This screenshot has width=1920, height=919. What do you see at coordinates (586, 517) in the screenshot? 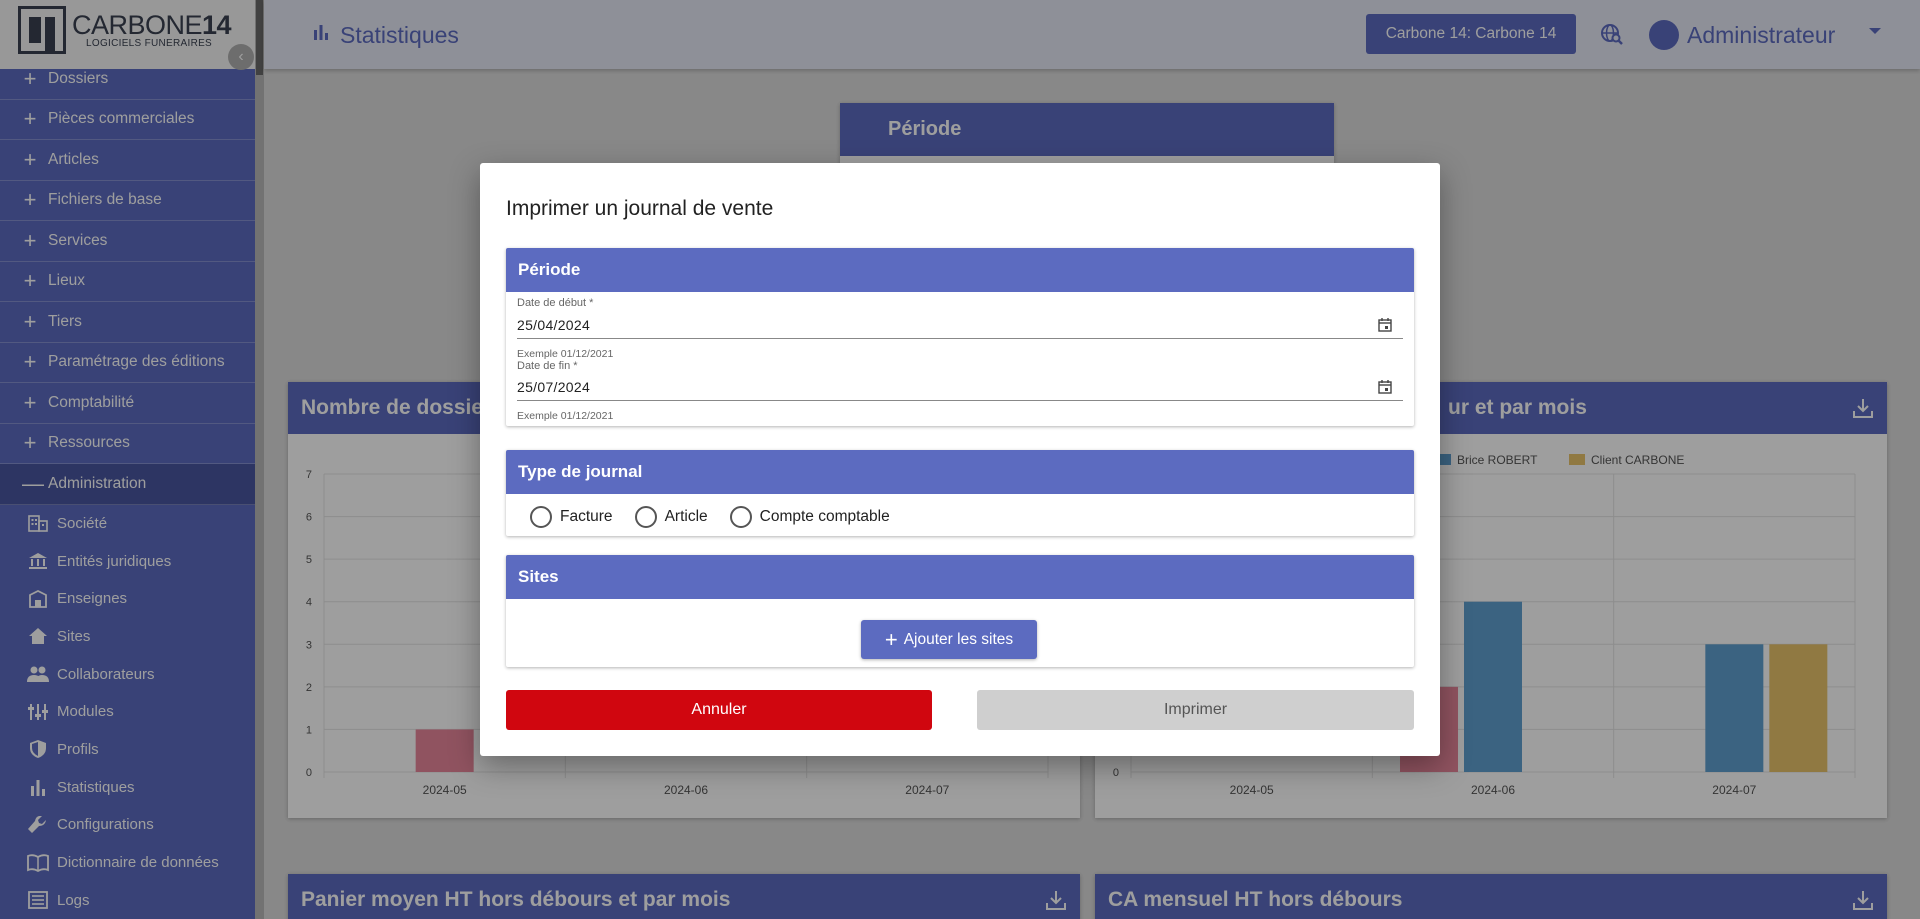
I see `radio-label-facture: Facture` at bounding box center [586, 517].